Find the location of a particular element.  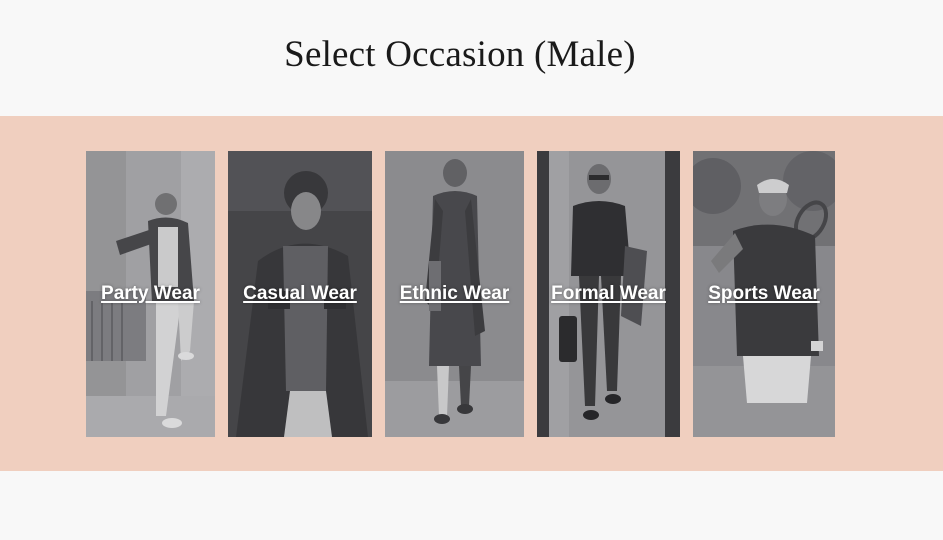

occasion-label-party-wear: Party Wear is located at coordinates (150, 294).